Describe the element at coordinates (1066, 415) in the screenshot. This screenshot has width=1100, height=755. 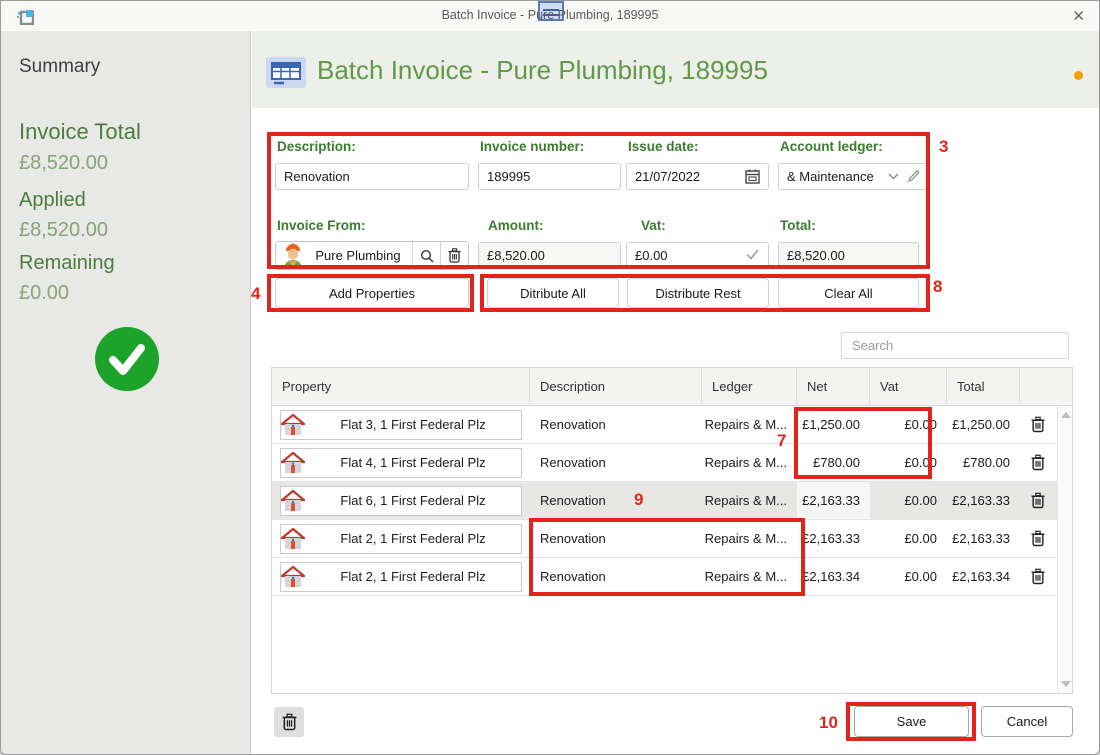
I see `scroll-up-icon` at that location.